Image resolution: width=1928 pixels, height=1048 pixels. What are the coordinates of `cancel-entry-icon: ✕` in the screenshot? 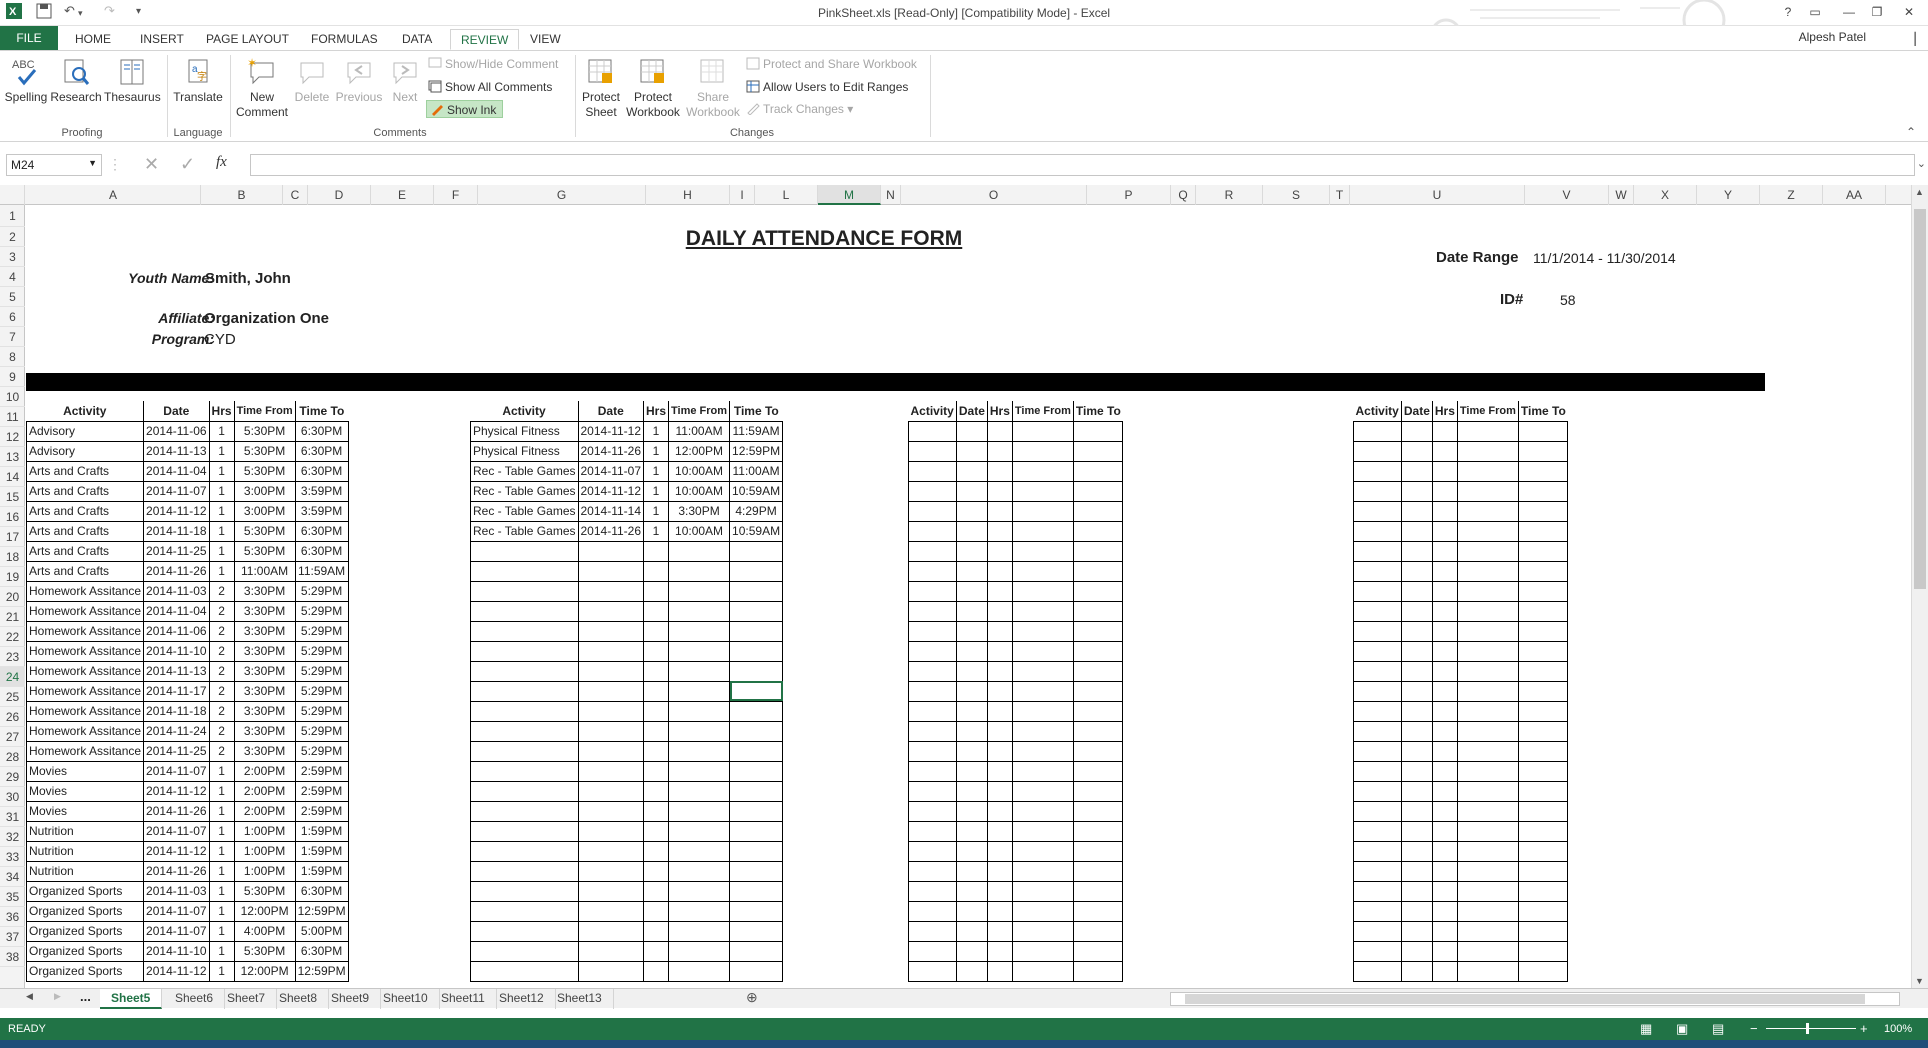 It's located at (151, 164).